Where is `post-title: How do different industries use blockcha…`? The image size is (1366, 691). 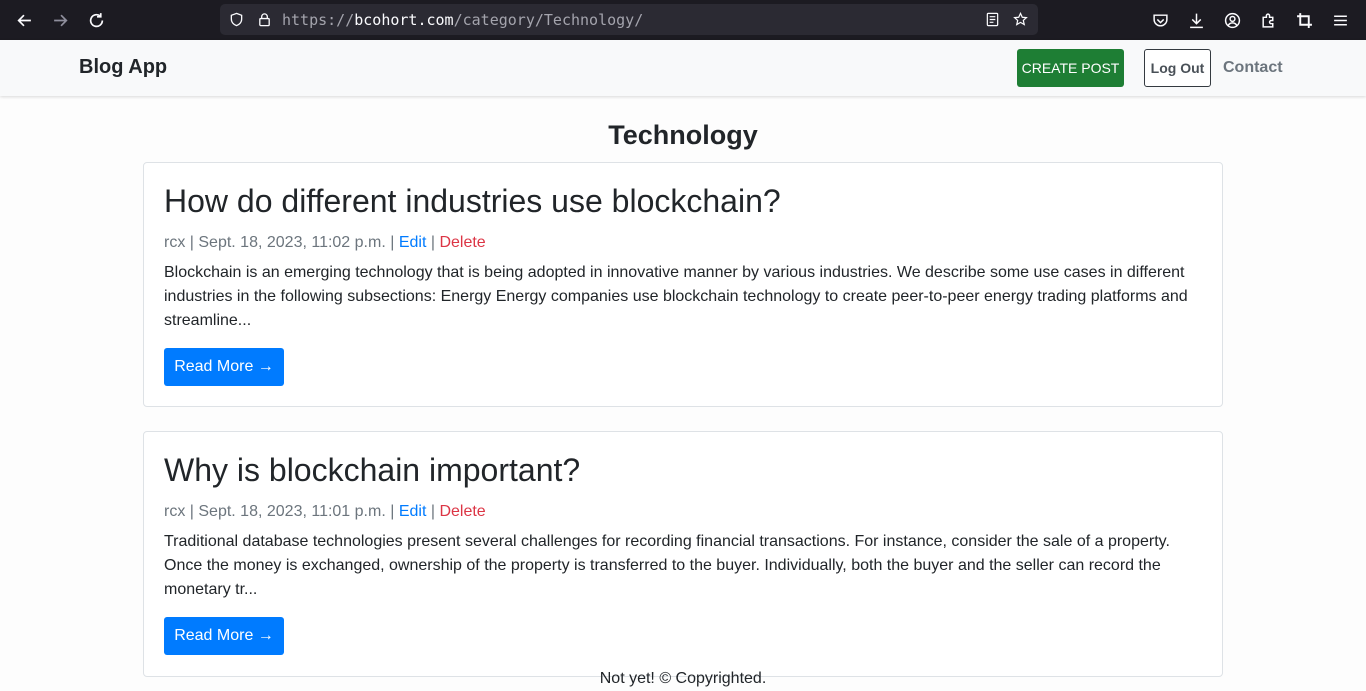 post-title: How do different industries use blockcha… is located at coordinates (472, 201).